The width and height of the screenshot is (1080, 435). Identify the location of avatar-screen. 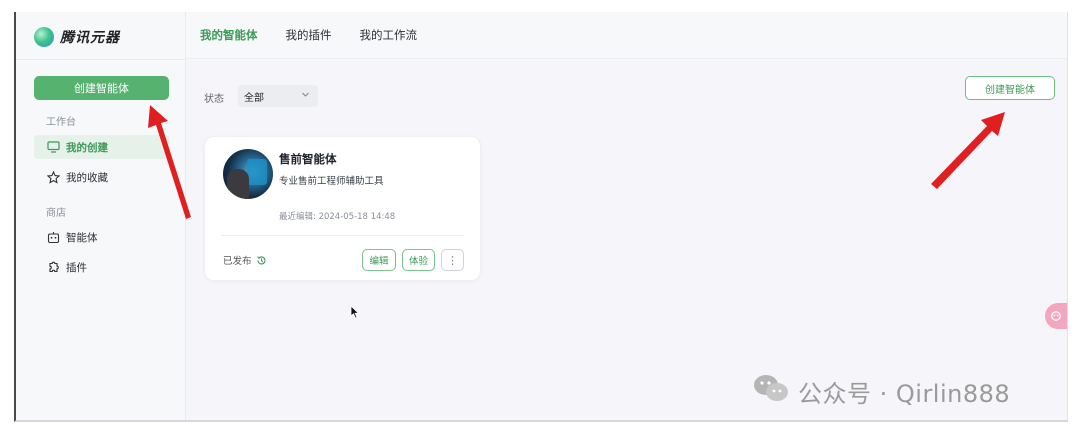
(257, 172).